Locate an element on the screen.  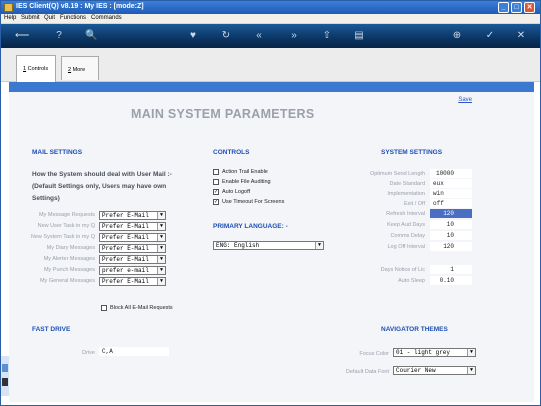
mail-row-label: My General Messages is located at coordinates (67, 281).